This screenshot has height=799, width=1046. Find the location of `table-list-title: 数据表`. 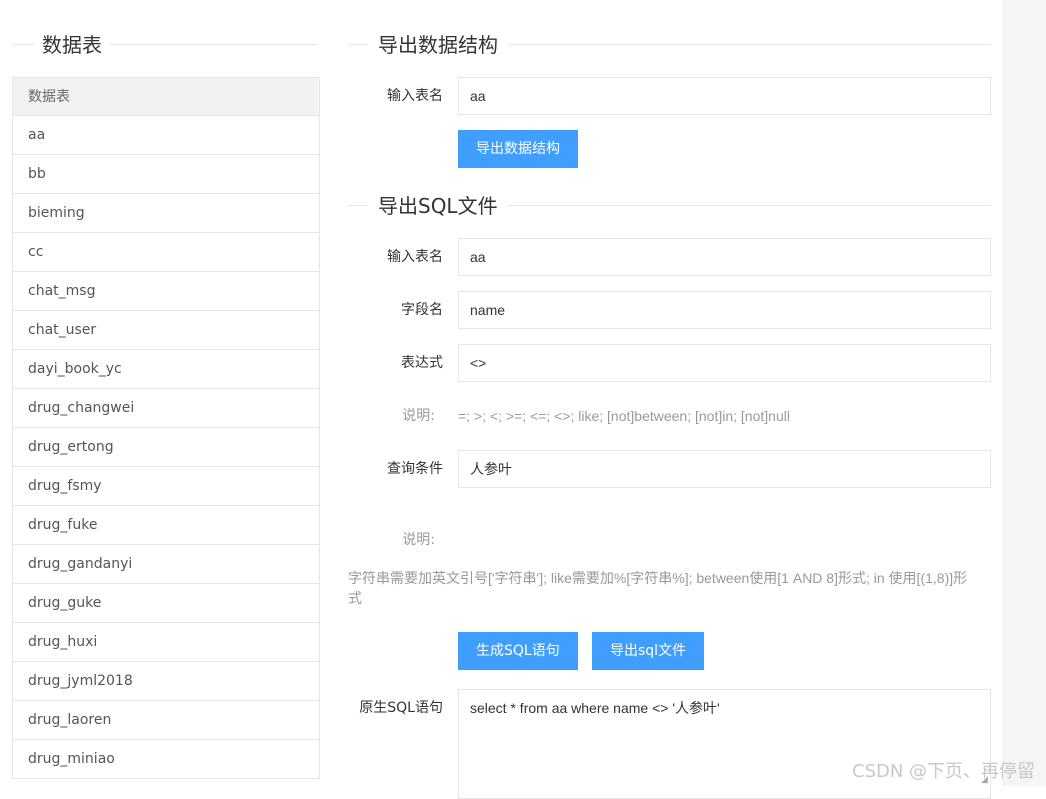

table-list-title: 数据表 is located at coordinates (72, 45).